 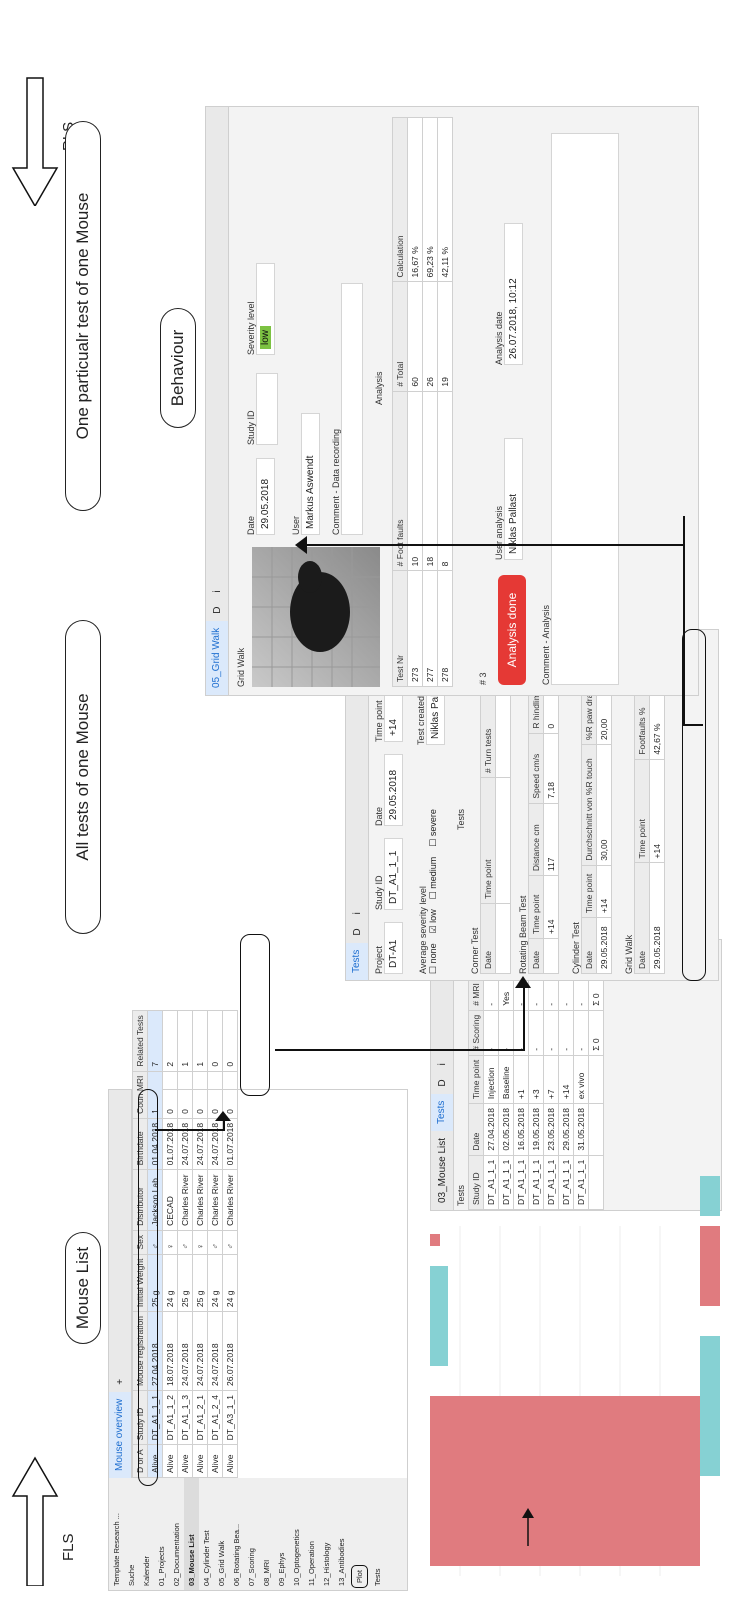 I want to click on gw-study-field, so click(x=267, y=409).